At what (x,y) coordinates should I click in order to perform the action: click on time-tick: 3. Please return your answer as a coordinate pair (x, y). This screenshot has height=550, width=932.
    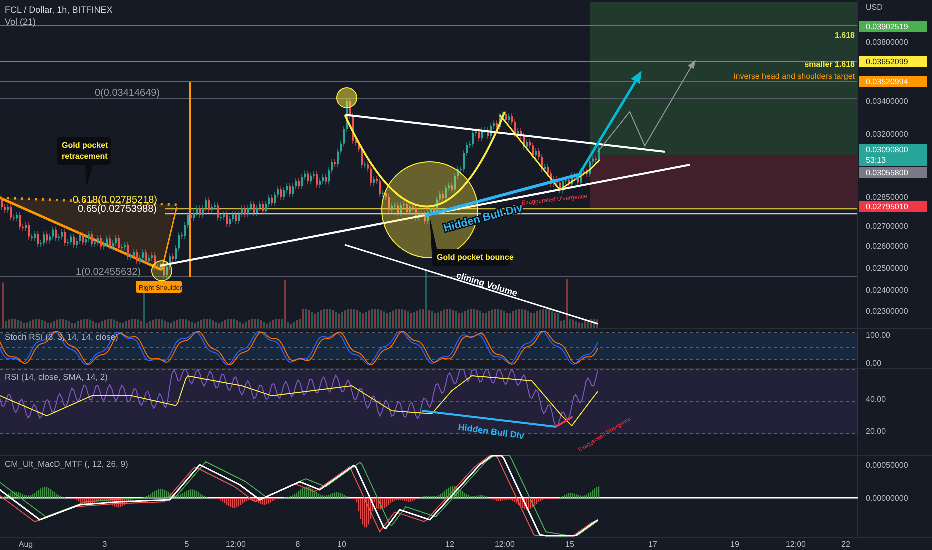
    Looking at the image, I should click on (105, 544).